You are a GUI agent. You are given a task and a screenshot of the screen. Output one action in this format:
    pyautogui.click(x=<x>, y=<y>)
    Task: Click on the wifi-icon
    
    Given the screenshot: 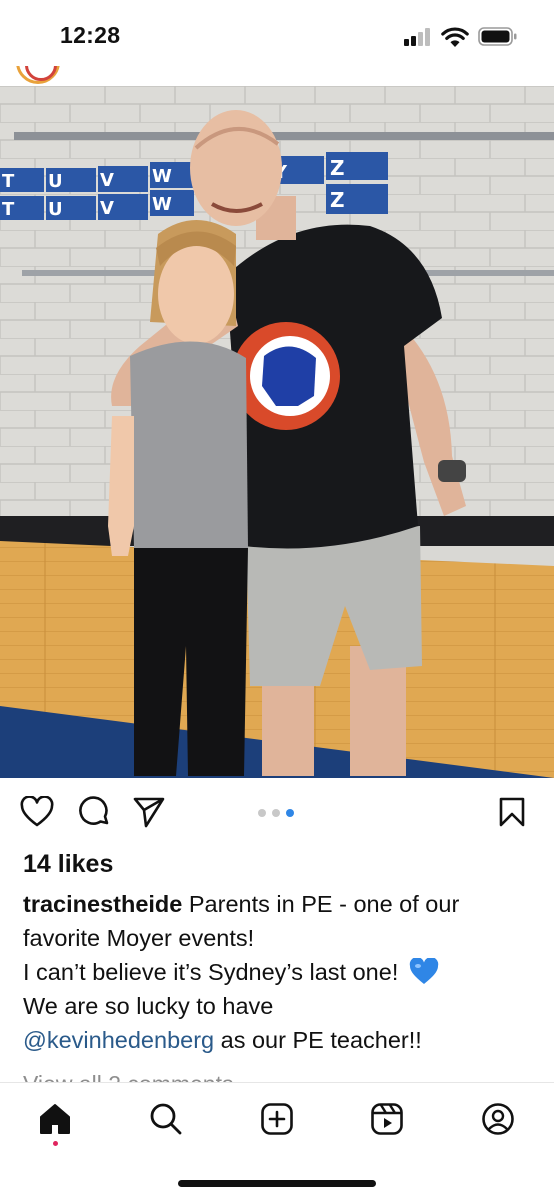 What is the action you would take?
    pyautogui.click(x=455, y=37)
    